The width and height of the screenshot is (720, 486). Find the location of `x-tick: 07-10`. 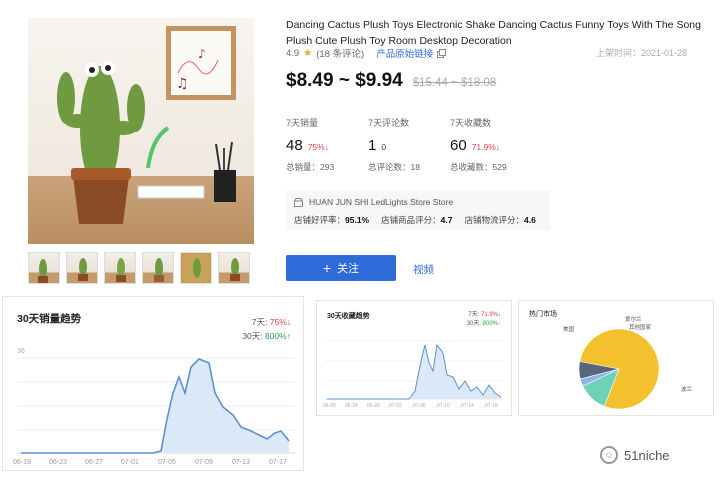

x-tick: 07-10 is located at coordinates (443, 406).